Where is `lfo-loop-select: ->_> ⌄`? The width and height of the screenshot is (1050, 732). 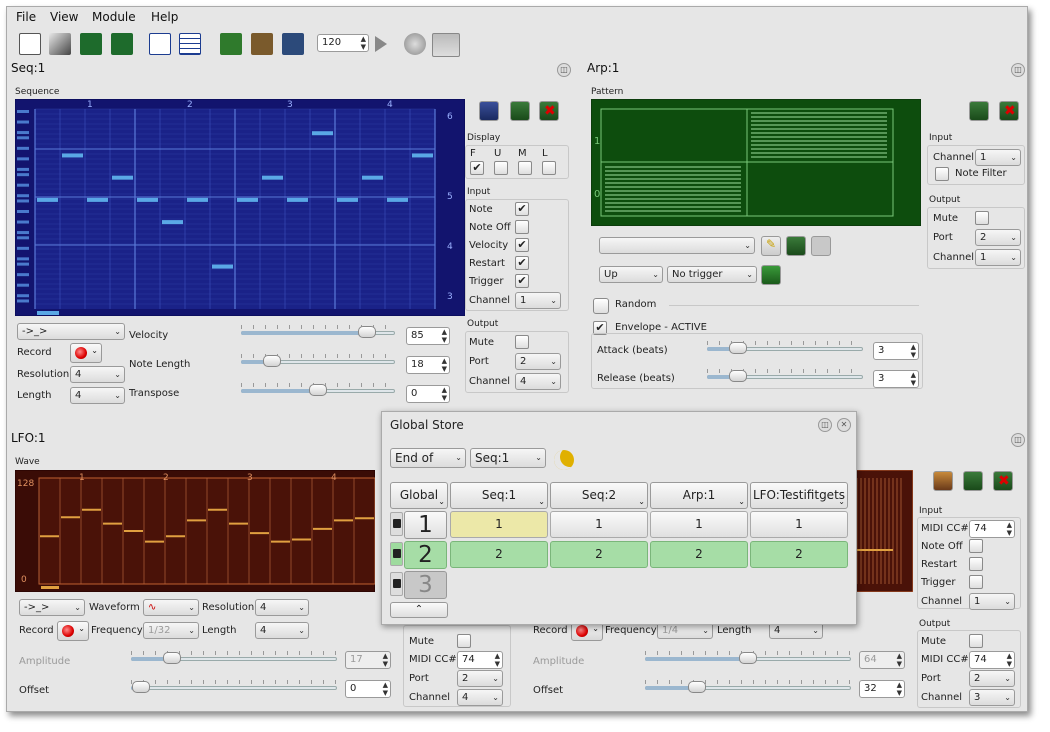 lfo-loop-select: ->_> ⌄ is located at coordinates (52, 607).